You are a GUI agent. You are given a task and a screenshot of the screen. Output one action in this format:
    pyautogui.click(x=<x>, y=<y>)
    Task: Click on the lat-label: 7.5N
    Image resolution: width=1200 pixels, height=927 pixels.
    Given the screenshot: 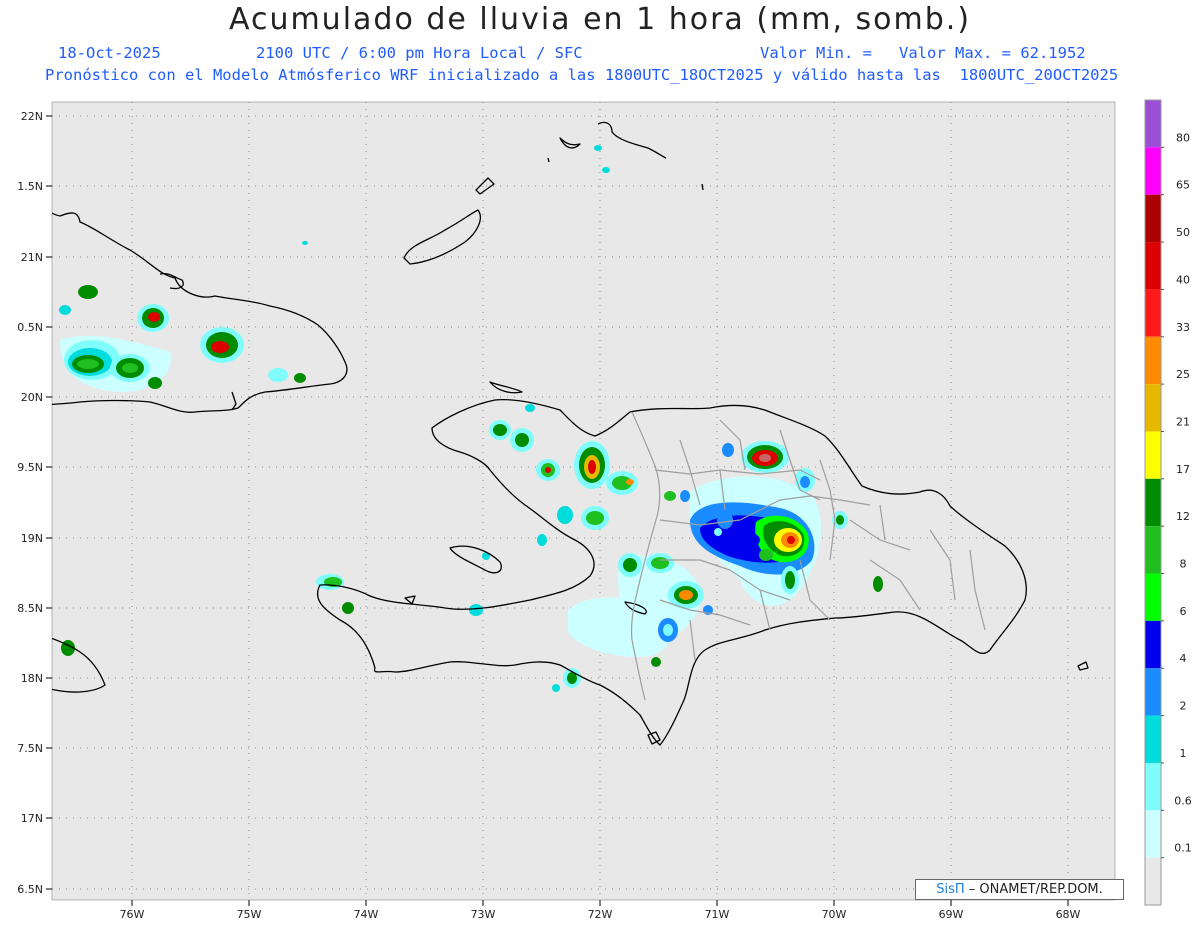 What is the action you would take?
    pyautogui.click(x=30, y=748)
    